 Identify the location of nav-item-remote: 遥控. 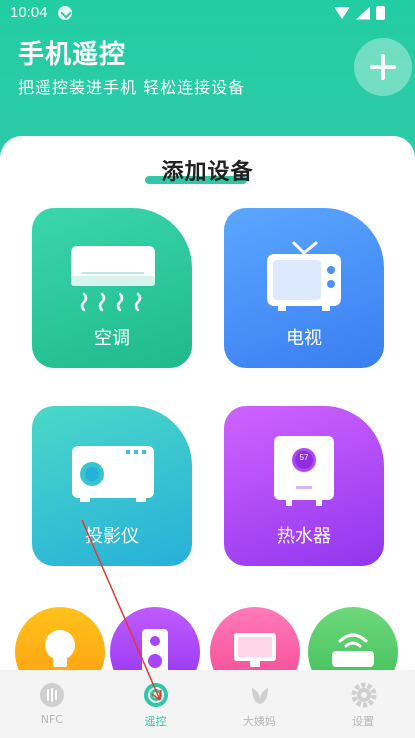
(155, 704).